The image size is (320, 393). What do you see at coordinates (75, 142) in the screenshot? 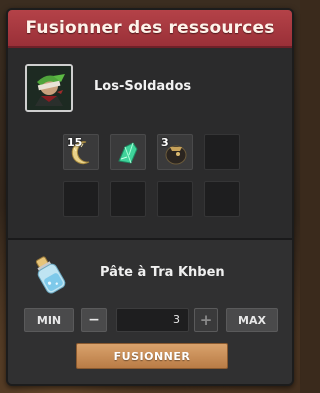
I see `slot-quantity: 15` at bounding box center [75, 142].